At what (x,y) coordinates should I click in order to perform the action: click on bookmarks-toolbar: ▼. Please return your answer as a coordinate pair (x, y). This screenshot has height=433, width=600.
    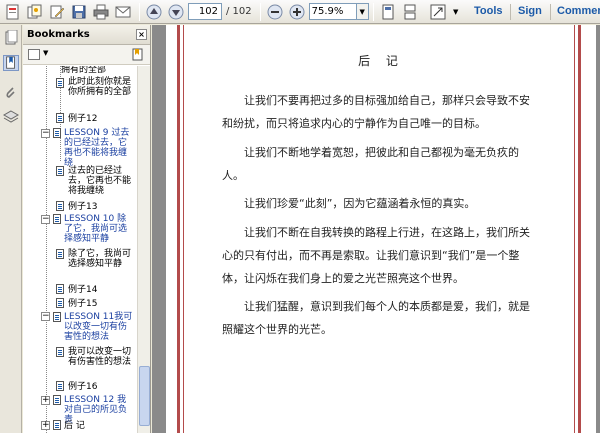
    Looking at the image, I should click on (86, 55).